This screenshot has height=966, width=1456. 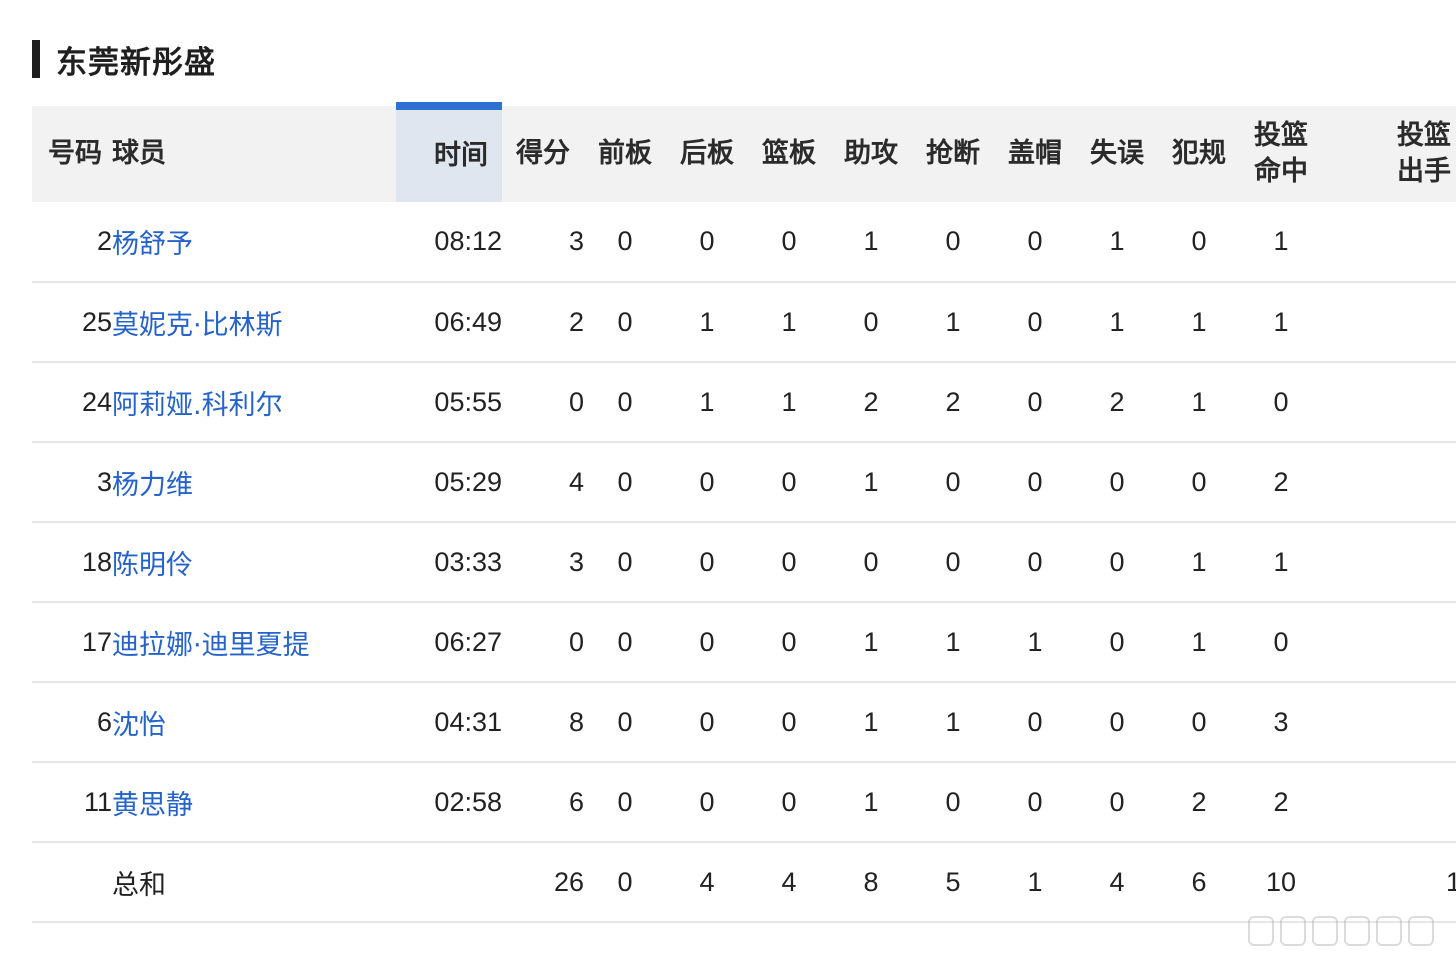 What do you see at coordinates (254, 722) in the screenshot?
I see `player-cell: 沈怡` at bounding box center [254, 722].